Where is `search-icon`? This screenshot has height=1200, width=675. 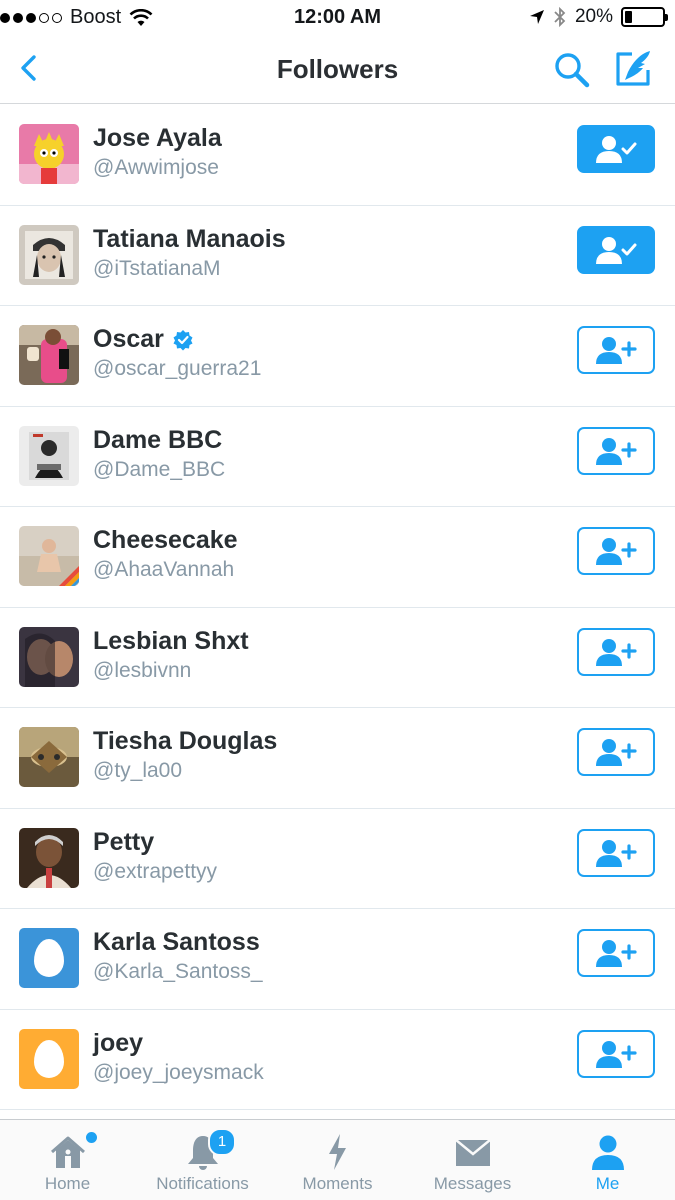 search-icon is located at coordinates (572, 70).